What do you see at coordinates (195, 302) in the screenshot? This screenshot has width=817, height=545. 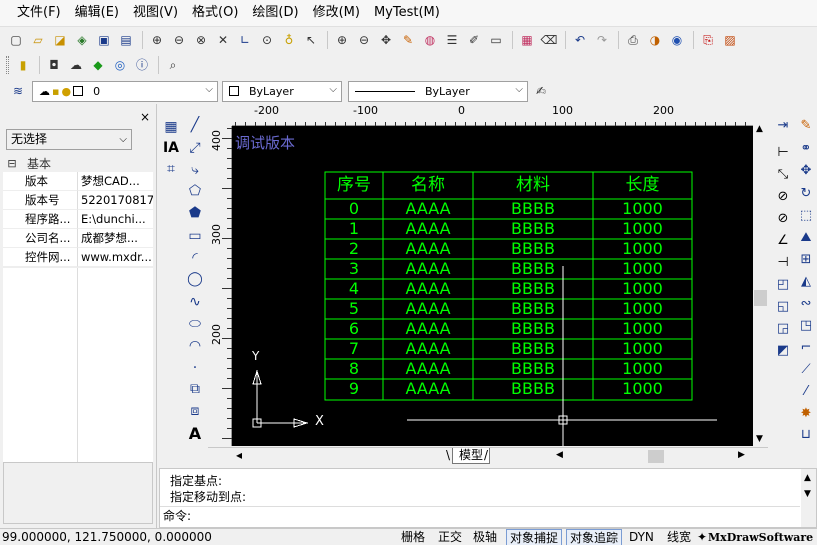 I see `spline-icon: ∿` at bounding box center [195, 302].